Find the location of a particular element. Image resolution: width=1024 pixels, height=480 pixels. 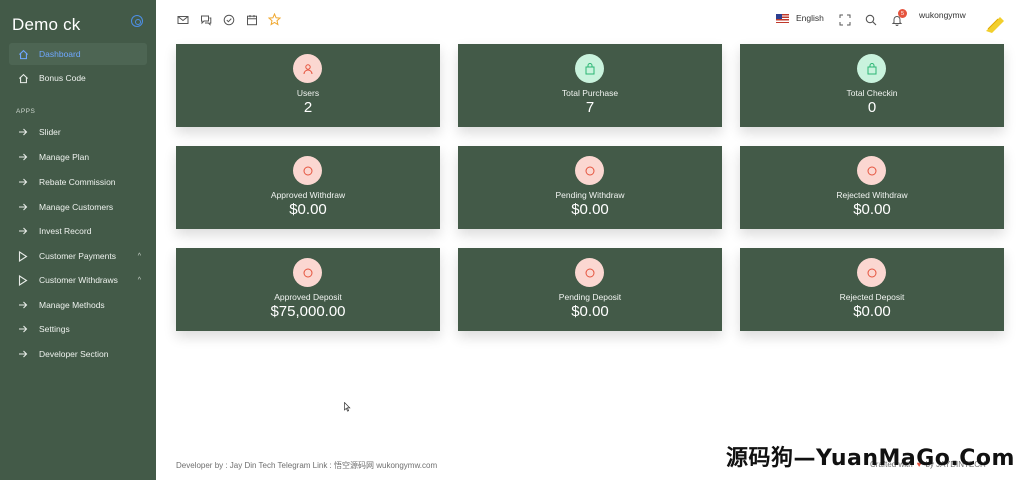

stat-card-total-checkin: Total Checkin 0 is located at coordinates (872, 85).